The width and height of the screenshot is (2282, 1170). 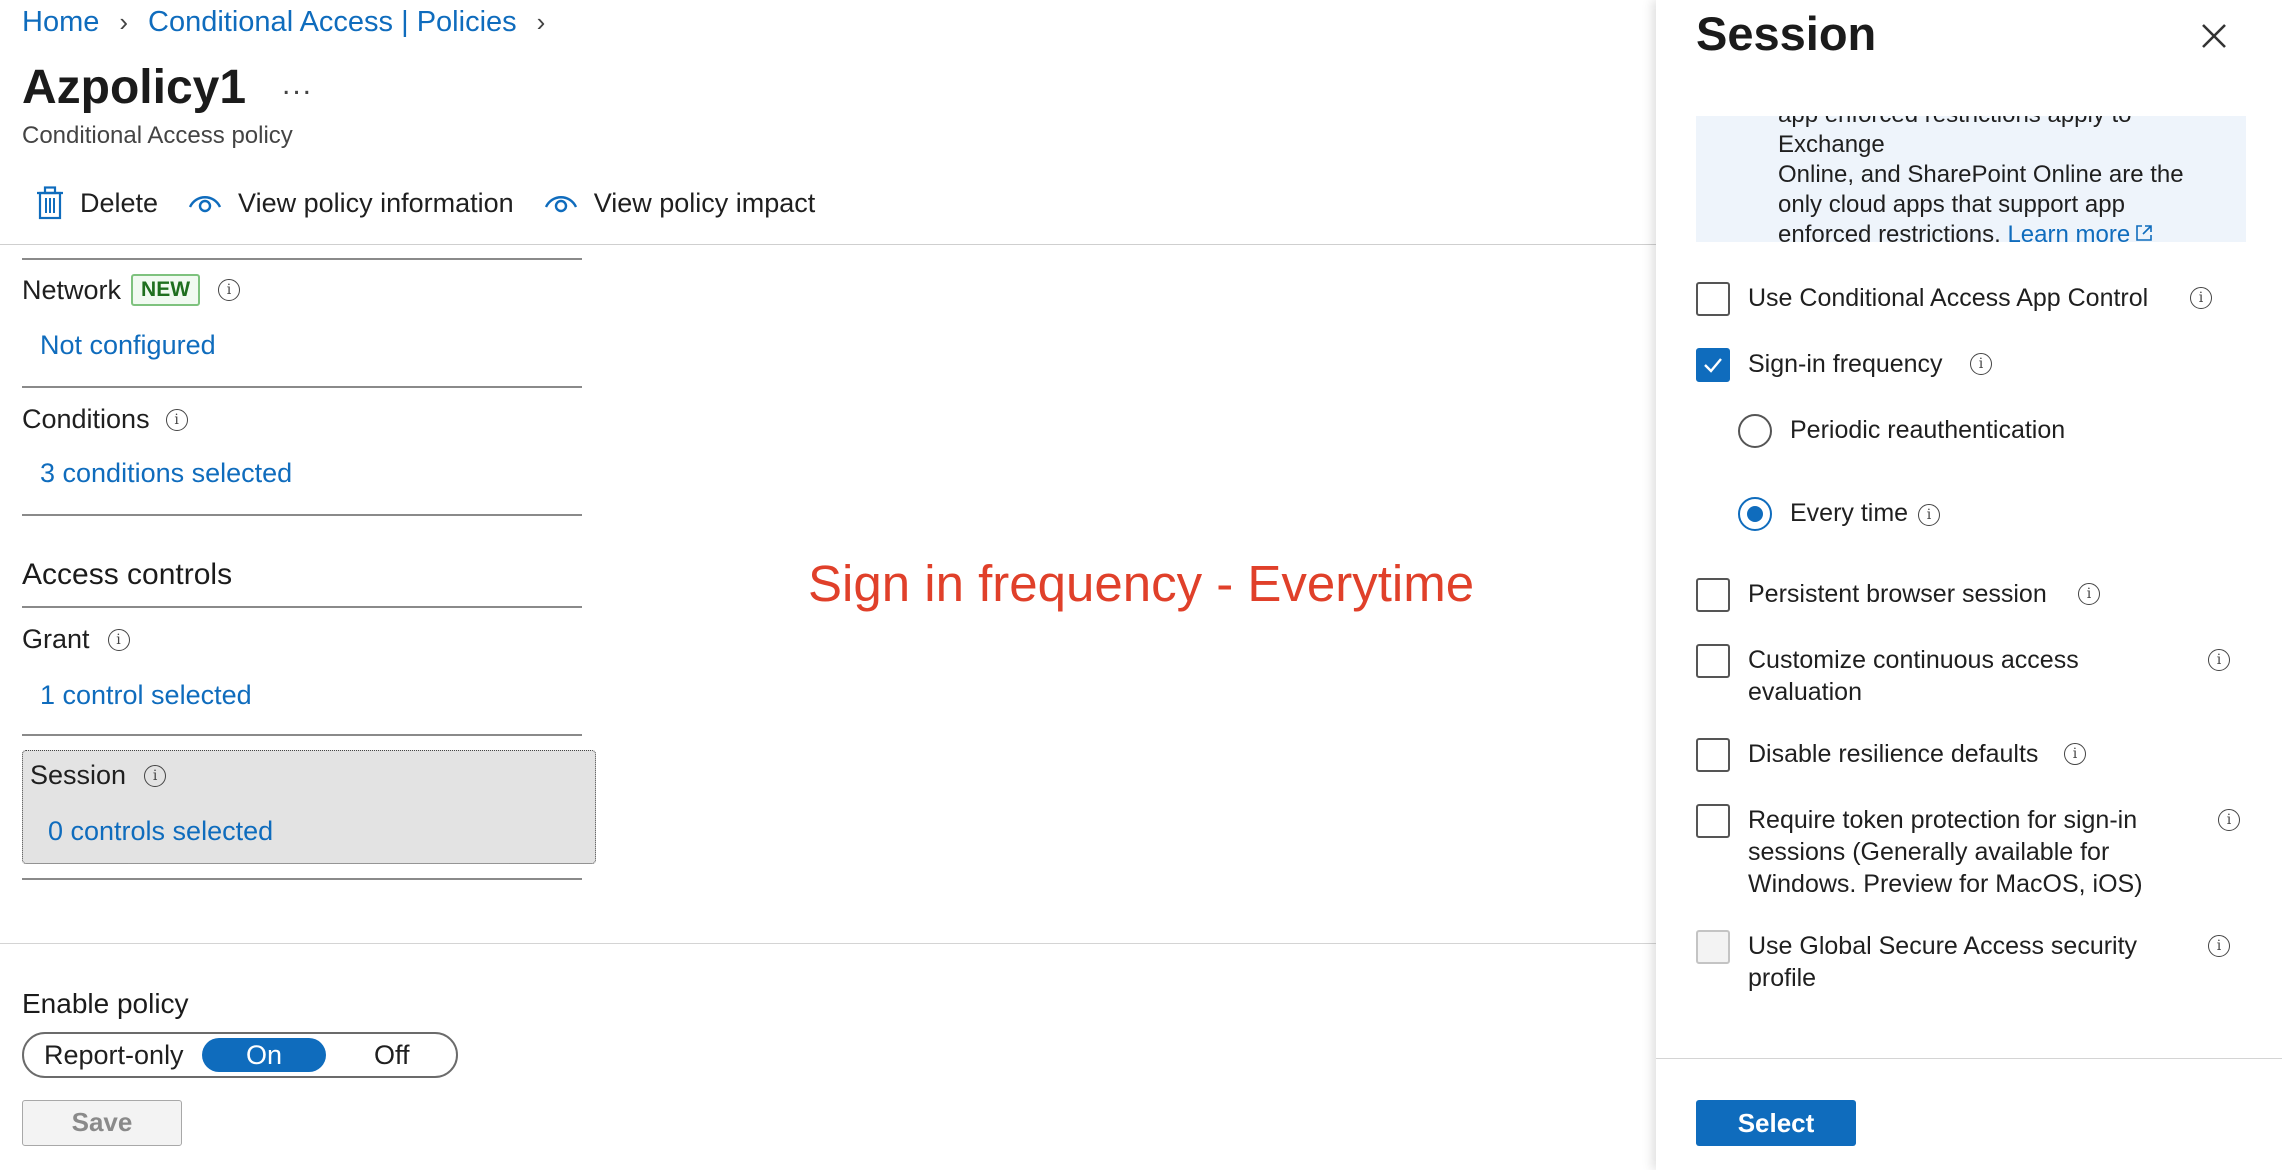 What do you see at coordinates (1943, 946) in the screenshot?
I see `global-secure-access-label-line: Use Global Secure Access security` at bounding box center [1943, 946].